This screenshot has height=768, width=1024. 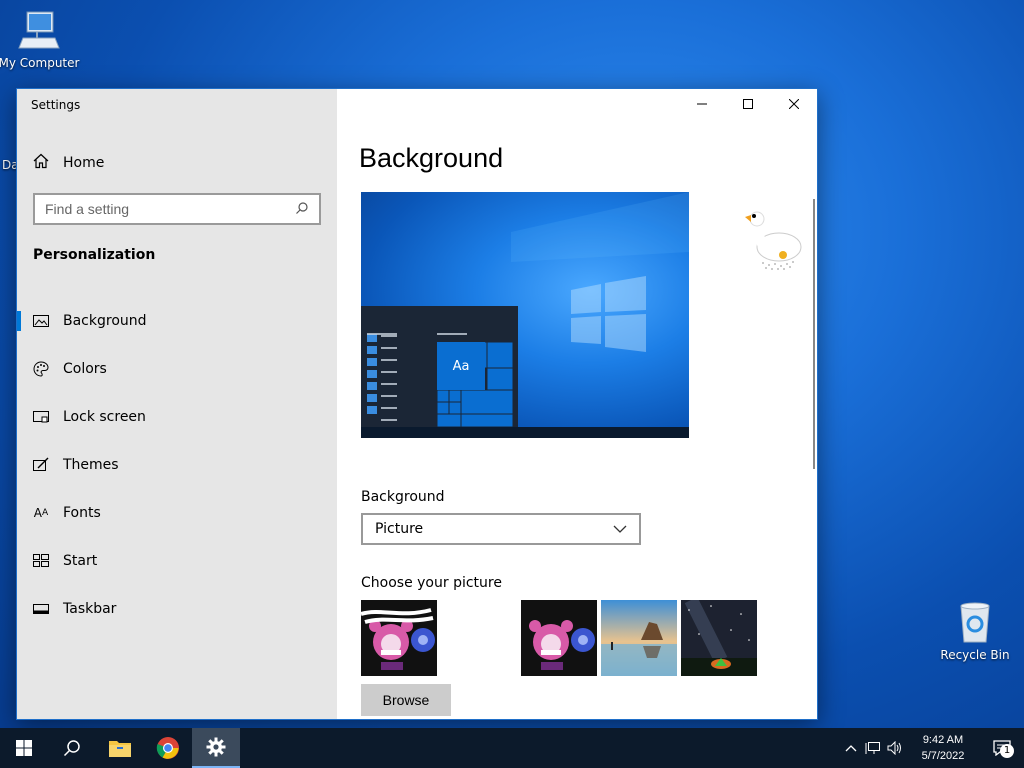 What do you see at coordinates (91, 465) in the screenshot?
I see `nav-item-label: Themes` at bounding box center [91, 465].